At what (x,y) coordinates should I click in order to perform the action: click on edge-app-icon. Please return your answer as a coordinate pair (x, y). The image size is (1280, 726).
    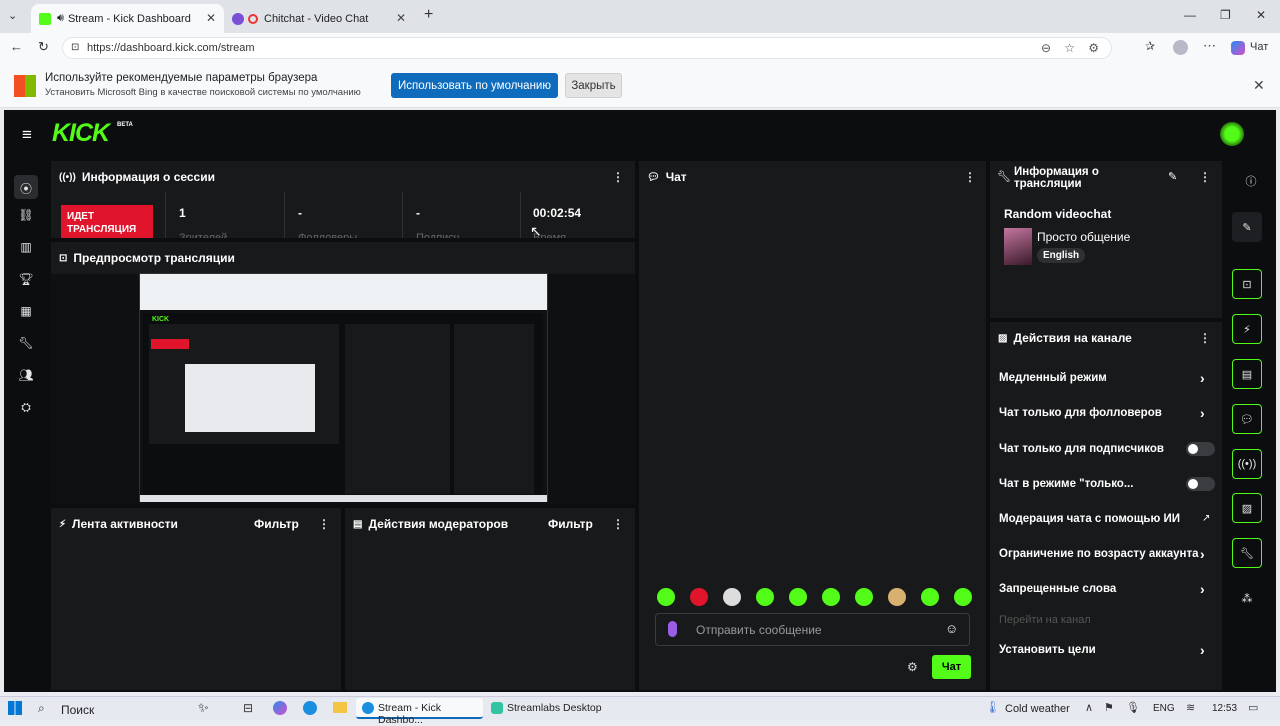
    Looking at the image, I should click on (310, 708).